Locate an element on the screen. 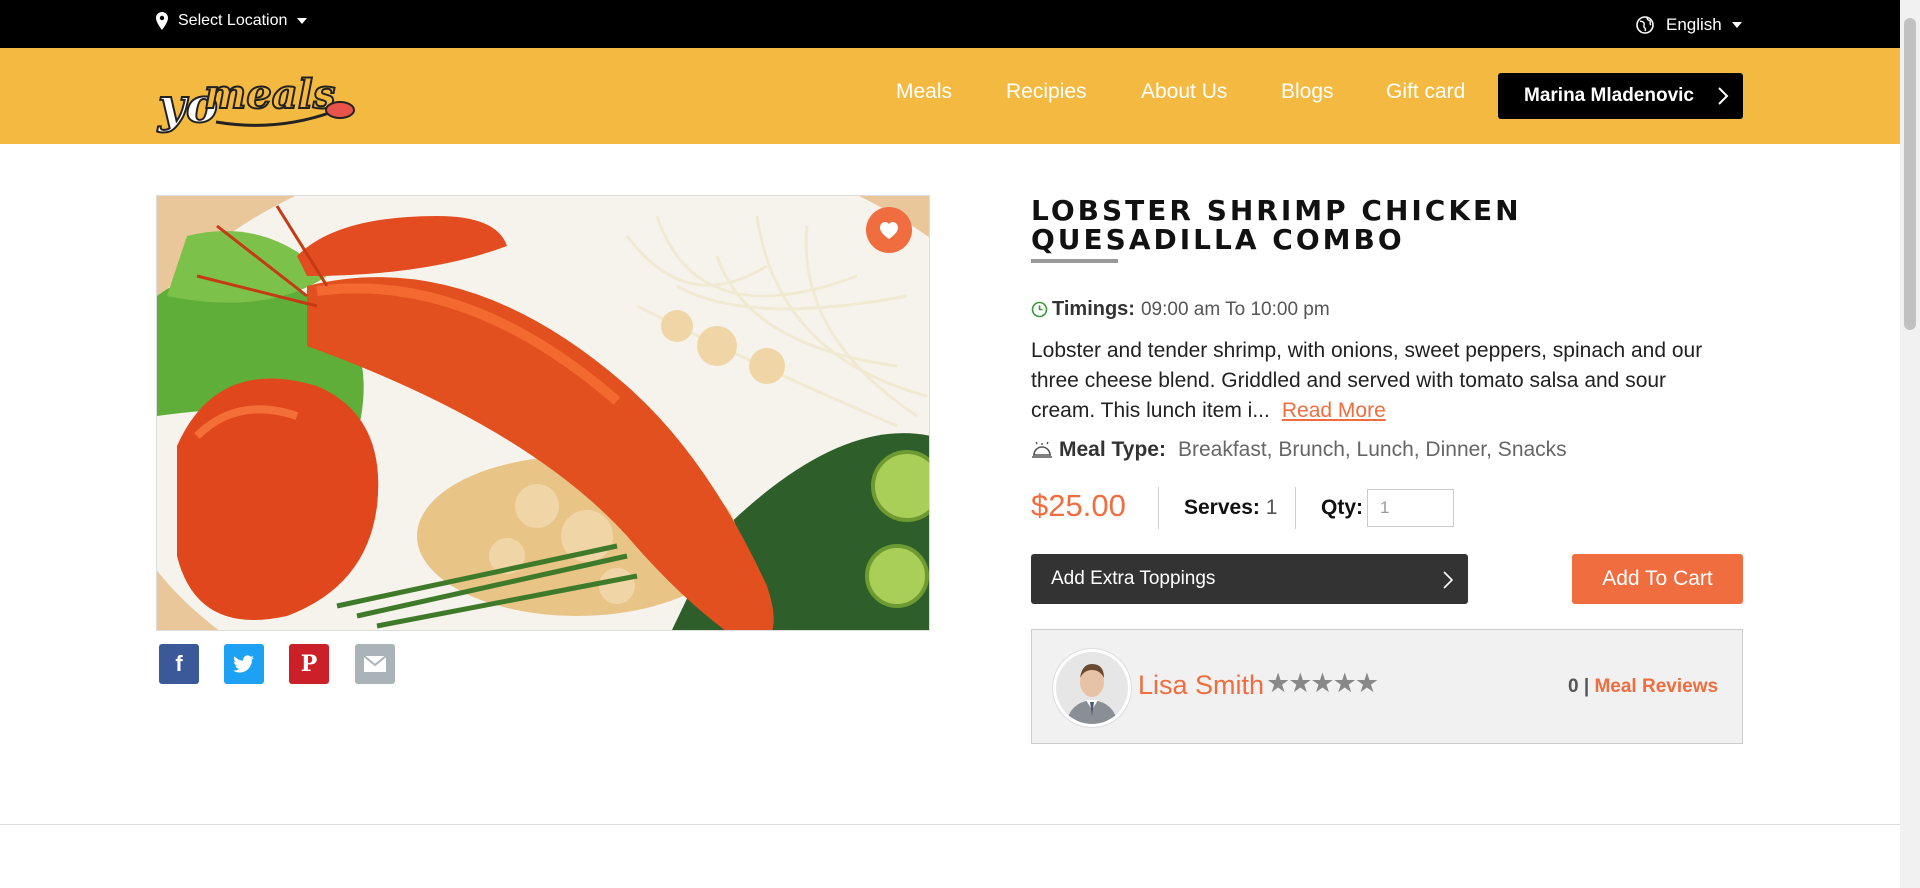 This screenshot has width=1920, height=888. timings-row: Timings: 09:00 am To 10:00 pm is located at coordinates (1180, 309).